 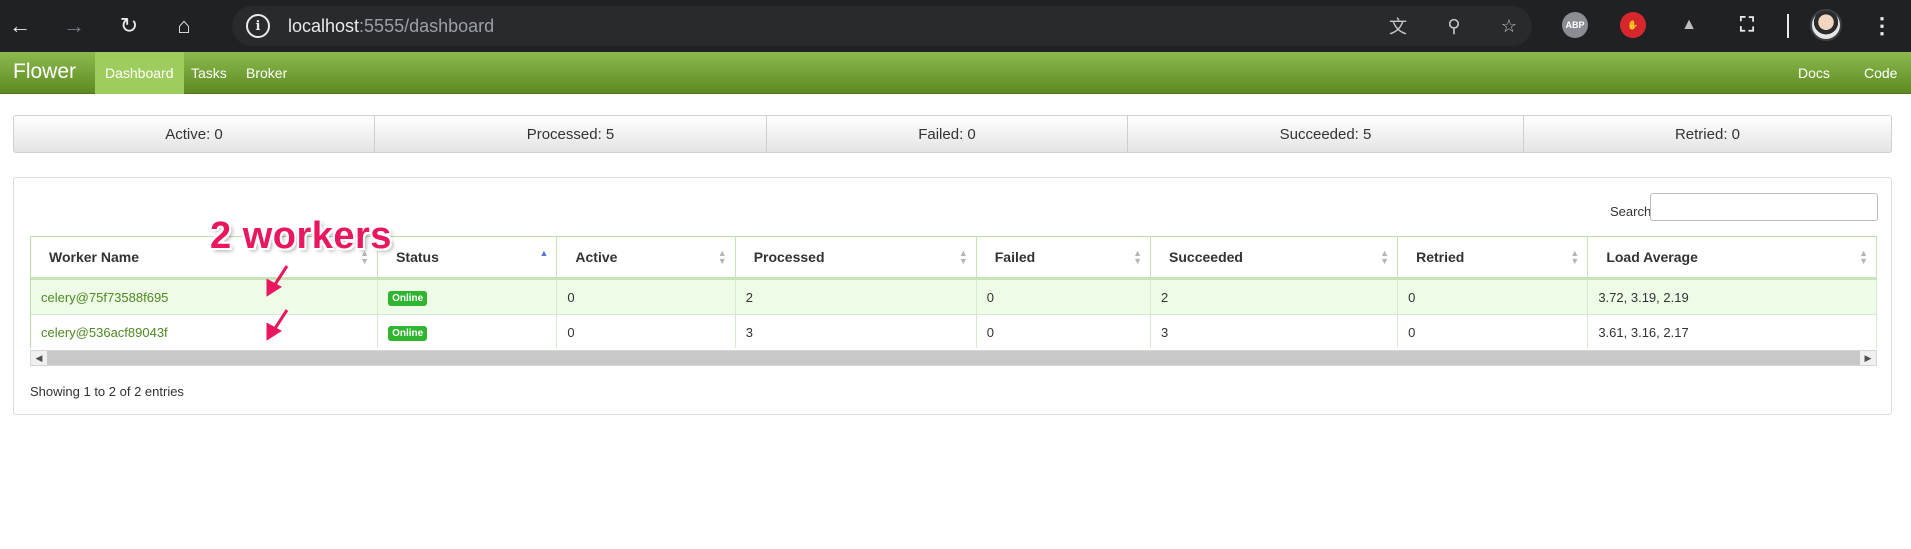 What do you see at coordinates (1440, 257) in the screenshot?
I see `col-label: Retried` at bounding box center [1440, 257].